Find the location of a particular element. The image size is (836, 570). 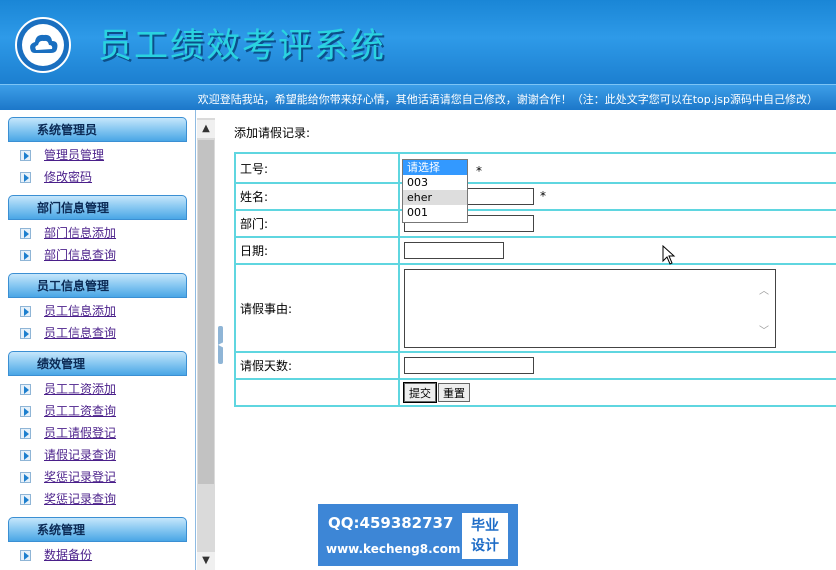

page-title: 添加请假记录: is located at coordinates (272, 133).